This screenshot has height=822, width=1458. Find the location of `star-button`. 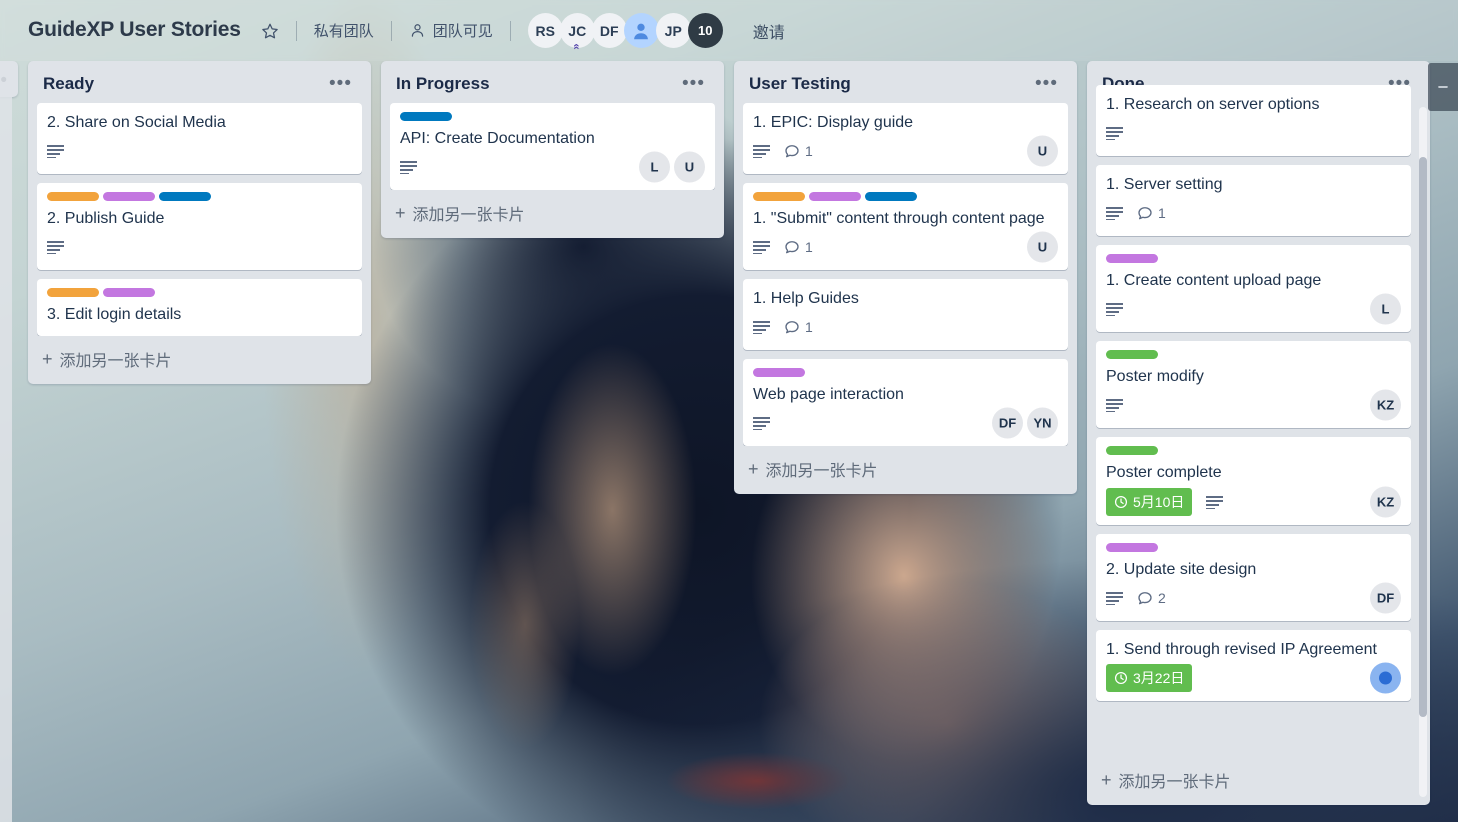

star-button is located at coordinates (270, 31).